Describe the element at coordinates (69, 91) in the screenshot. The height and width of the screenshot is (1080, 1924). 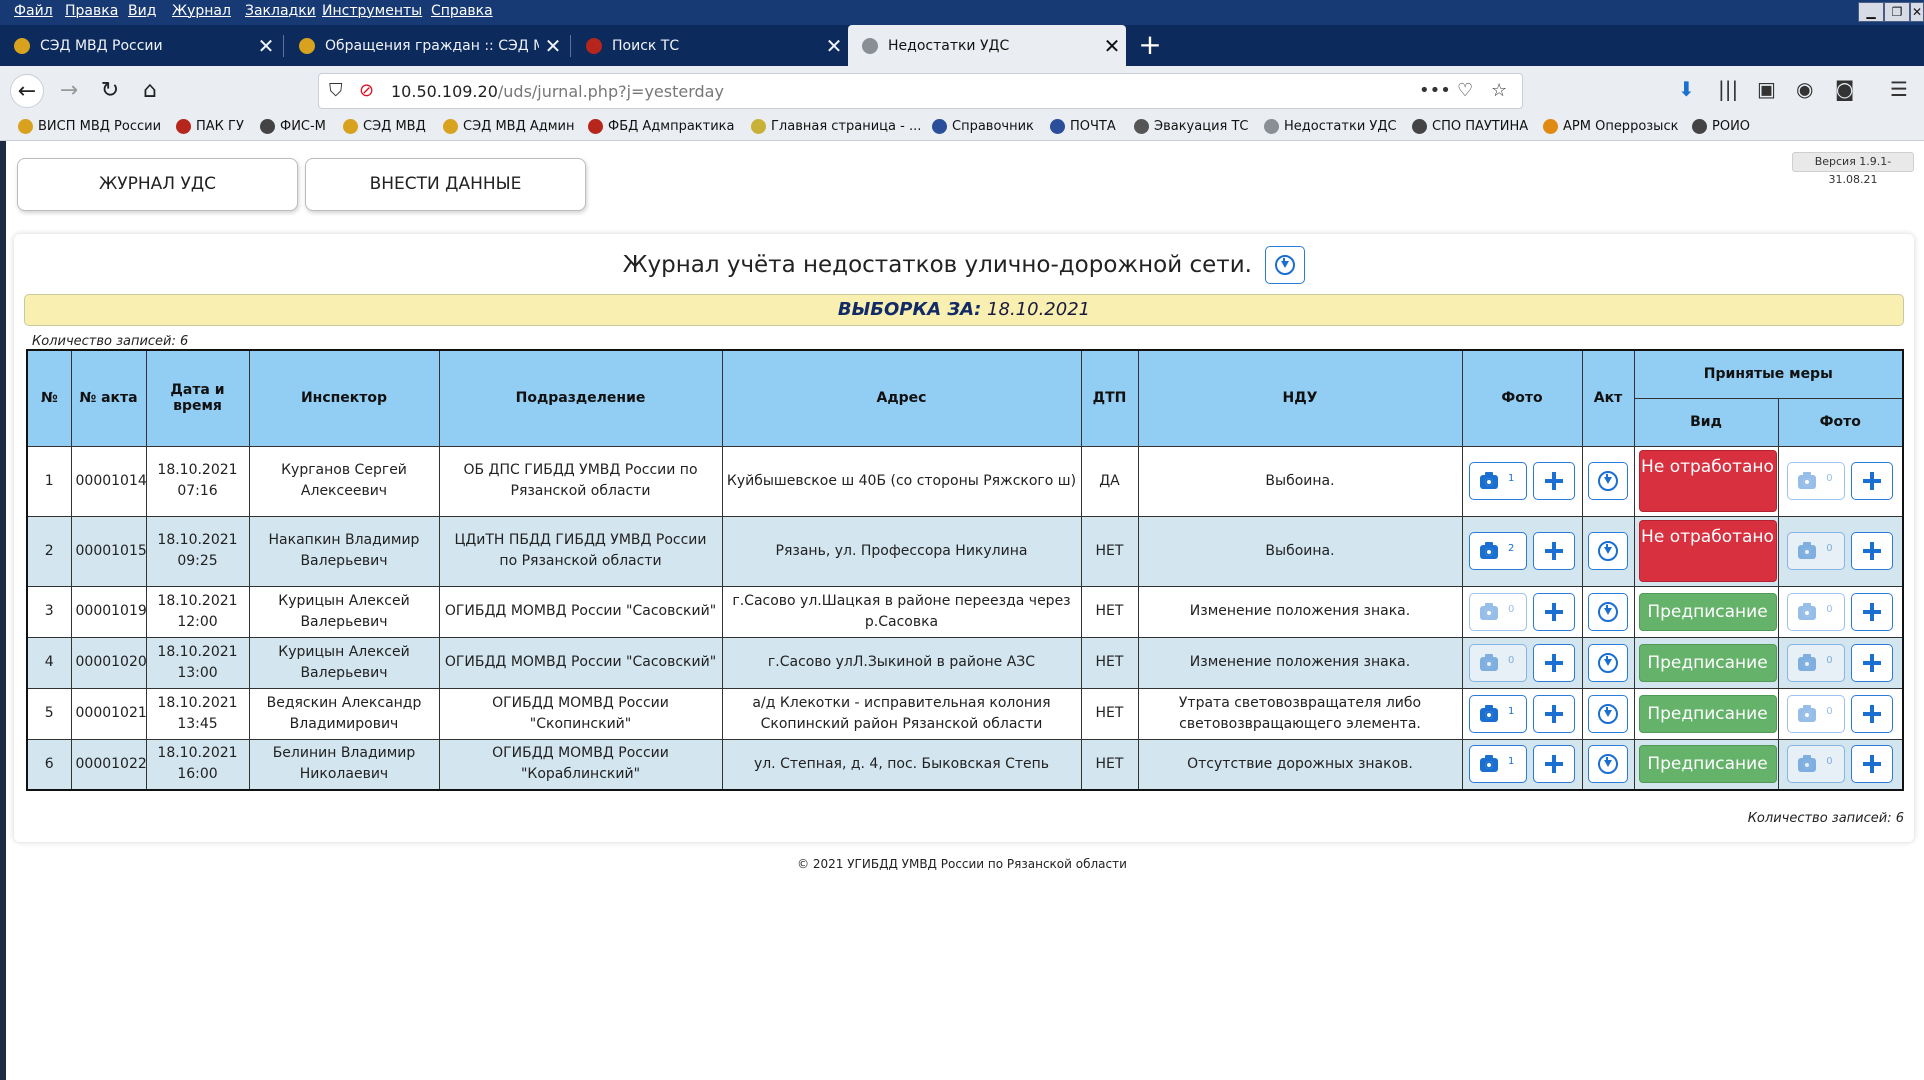
I see `forward-button: →` at that location.